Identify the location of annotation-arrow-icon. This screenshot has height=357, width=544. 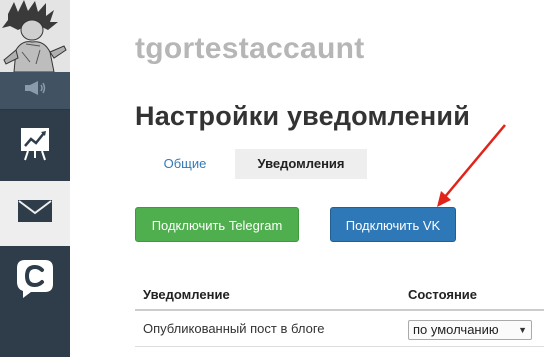
(471, 165).